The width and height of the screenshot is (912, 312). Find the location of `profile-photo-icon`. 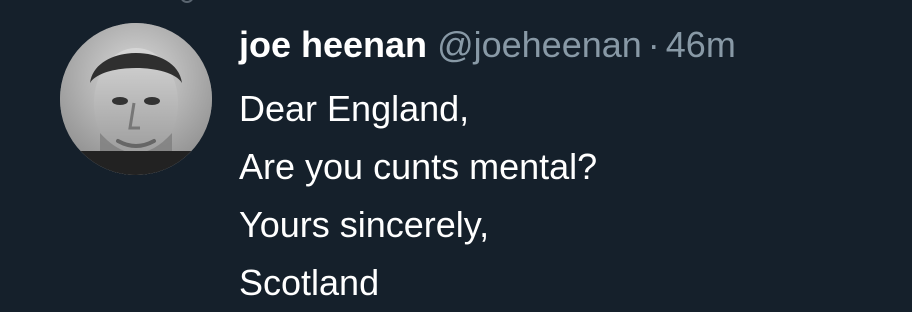

profile-photo-icon is located at coordinates (136, 99).